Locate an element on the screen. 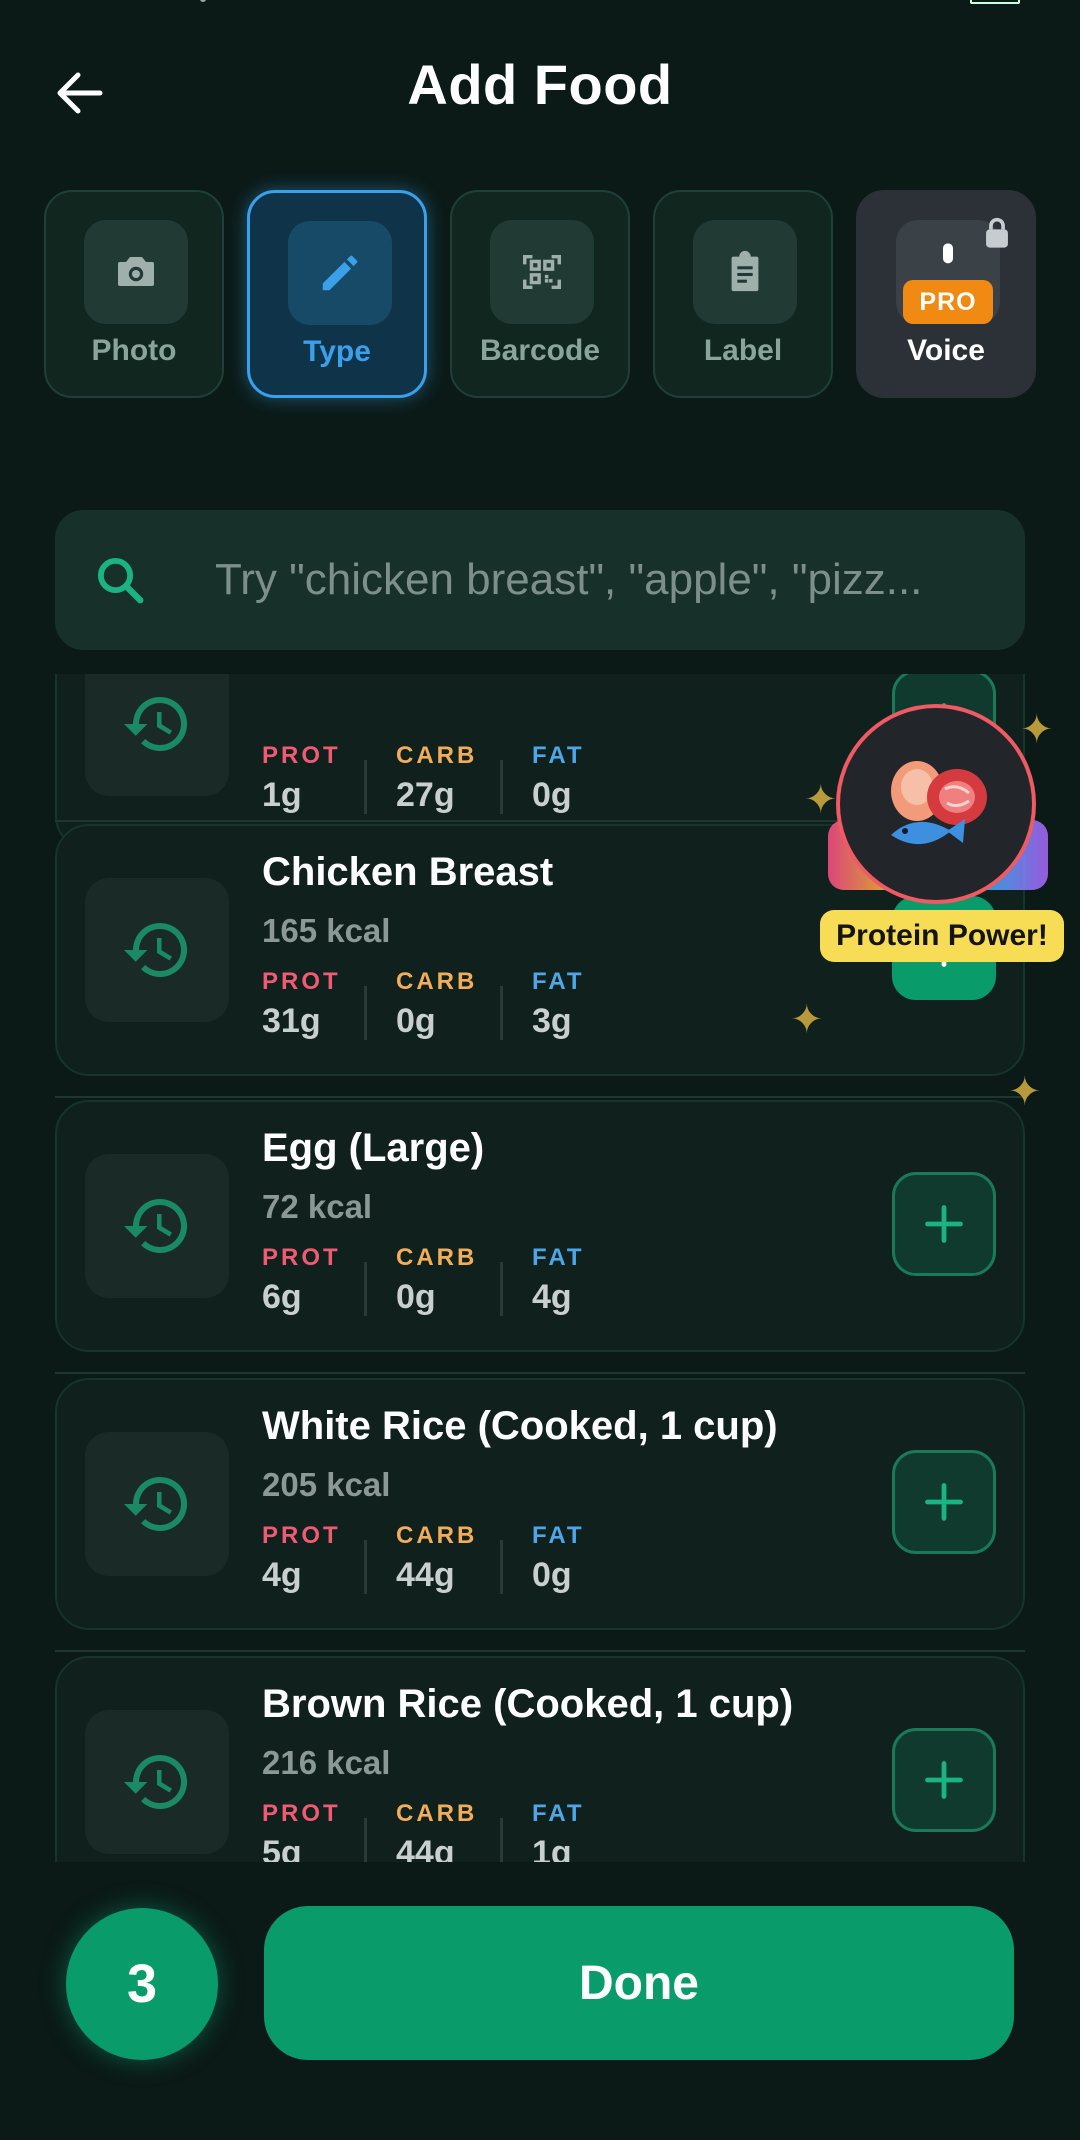 This screenshot has height=2140, width=1080. history-icon-box is located at coordinates (157, 1226).